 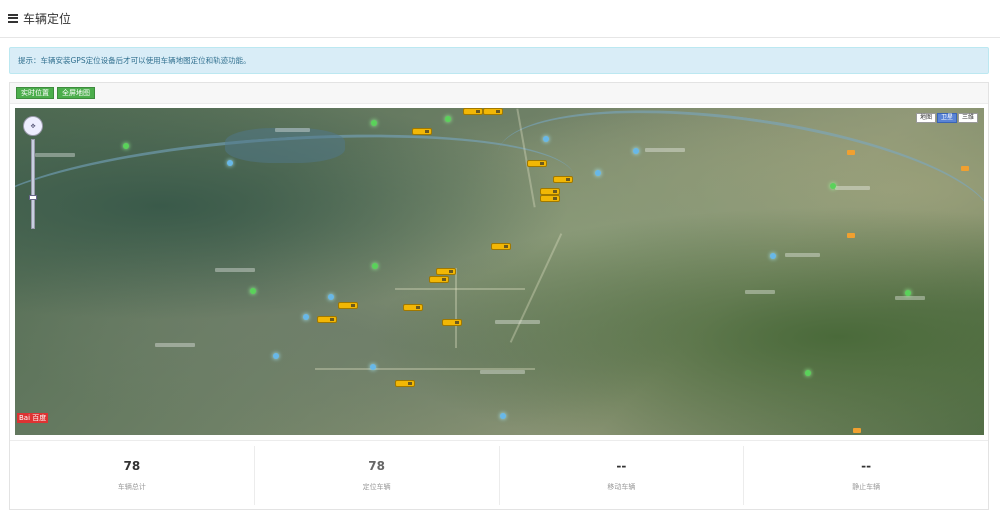 What do you see at coordinates (33, 184) in the screenshot?
I see `zoom-slider` at bounding box center [33, 184].